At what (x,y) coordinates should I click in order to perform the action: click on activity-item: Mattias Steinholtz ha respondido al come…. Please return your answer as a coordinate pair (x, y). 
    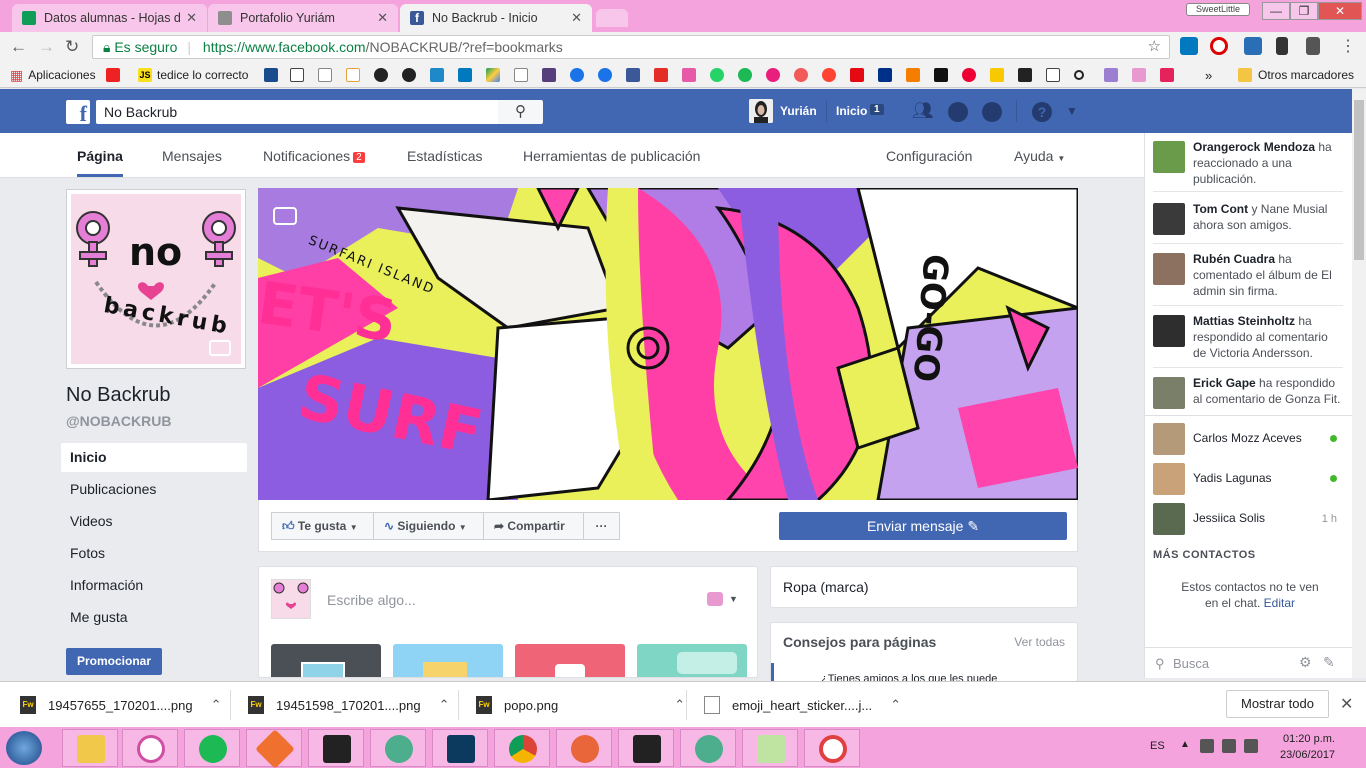
    Looking at the image, I should click on (1248, 337).